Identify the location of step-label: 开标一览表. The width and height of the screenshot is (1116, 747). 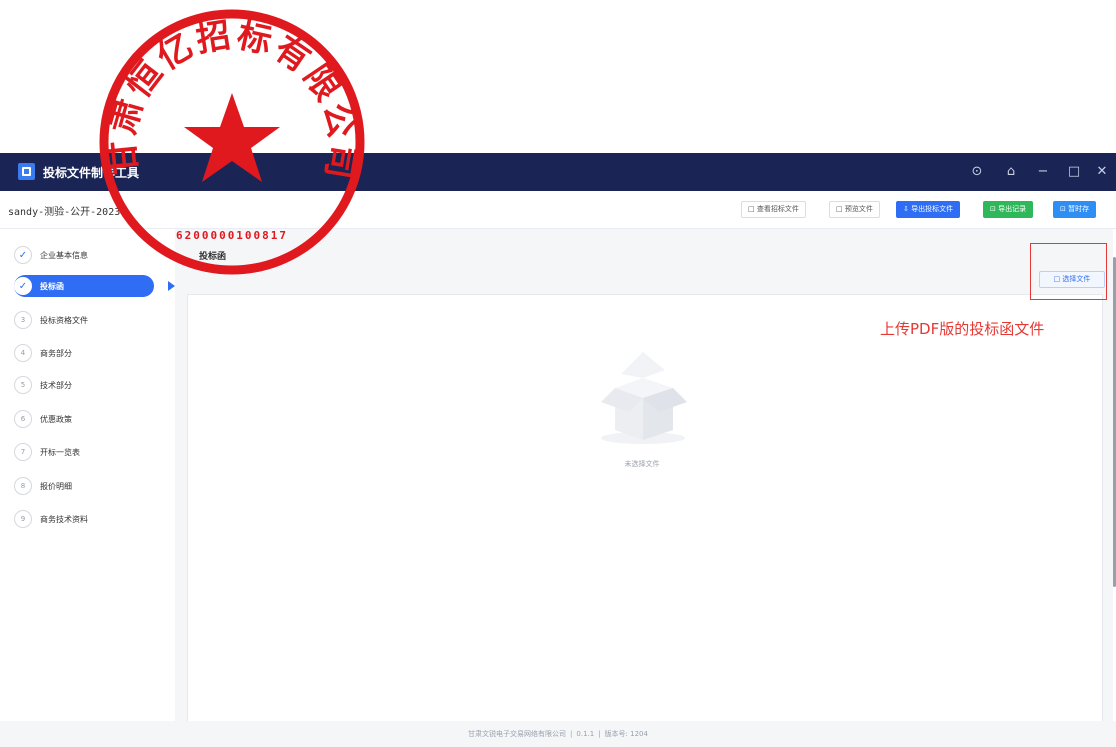
(60, 452).